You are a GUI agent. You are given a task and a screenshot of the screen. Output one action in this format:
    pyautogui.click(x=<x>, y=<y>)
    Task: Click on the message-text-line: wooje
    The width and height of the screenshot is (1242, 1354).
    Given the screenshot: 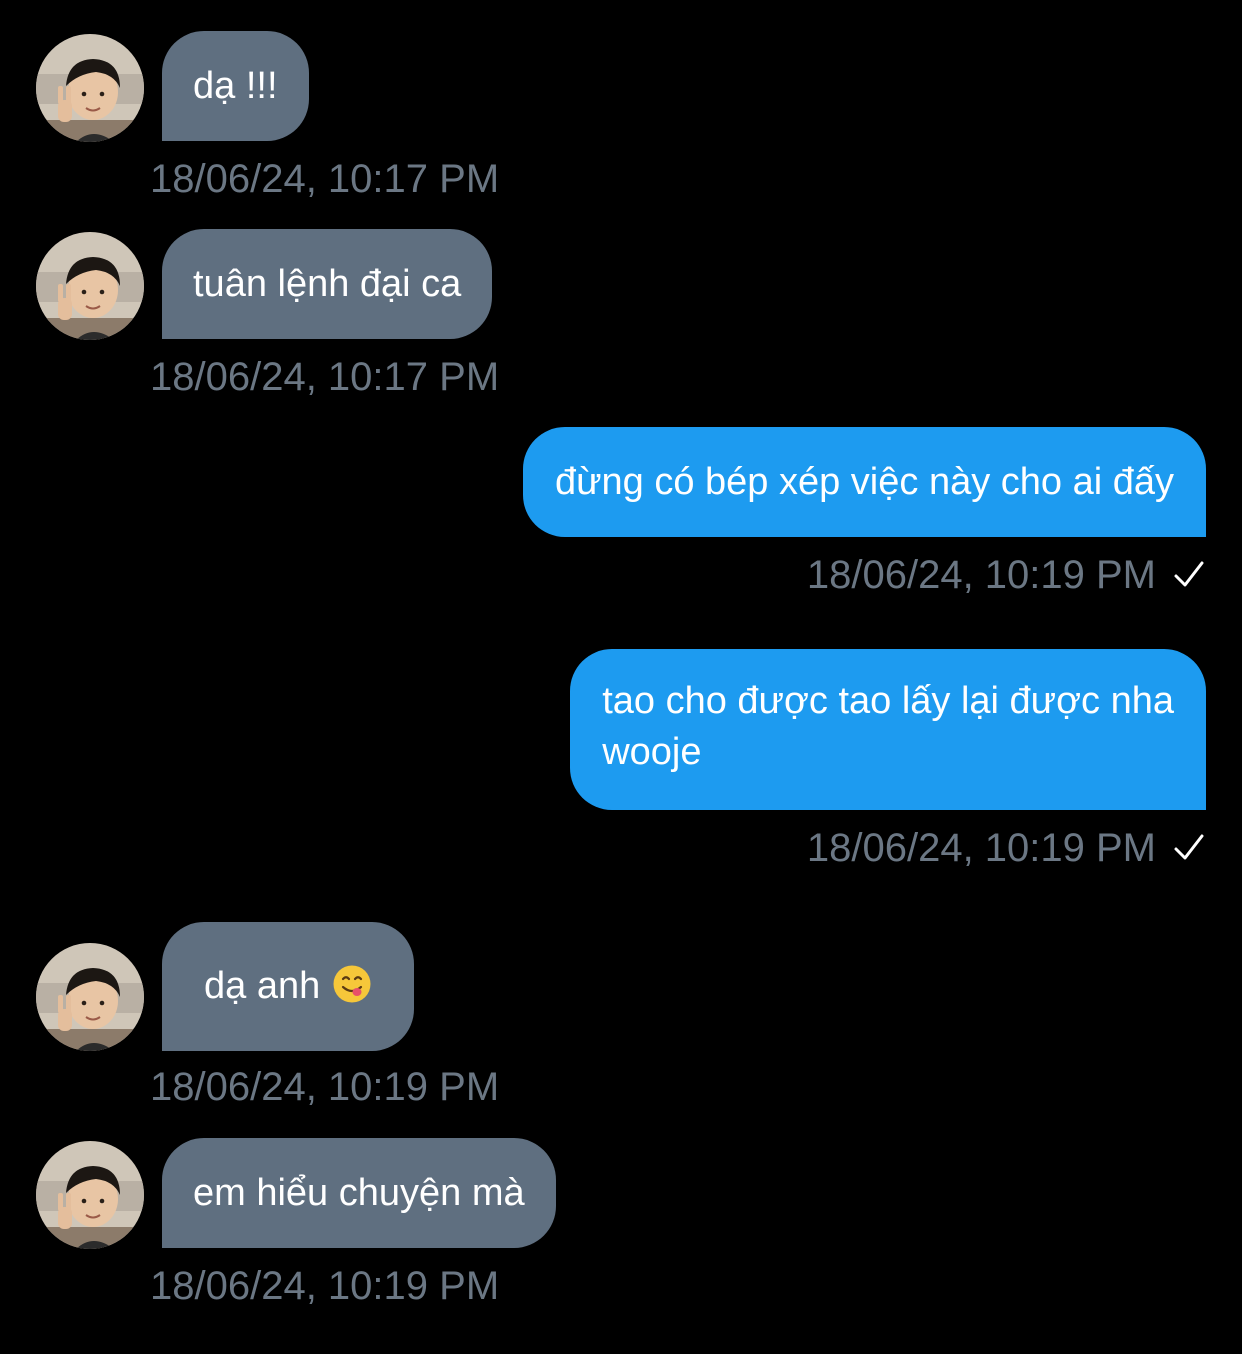 What is the action you would take?
    pyautogui.click(x=652, y=752)
    